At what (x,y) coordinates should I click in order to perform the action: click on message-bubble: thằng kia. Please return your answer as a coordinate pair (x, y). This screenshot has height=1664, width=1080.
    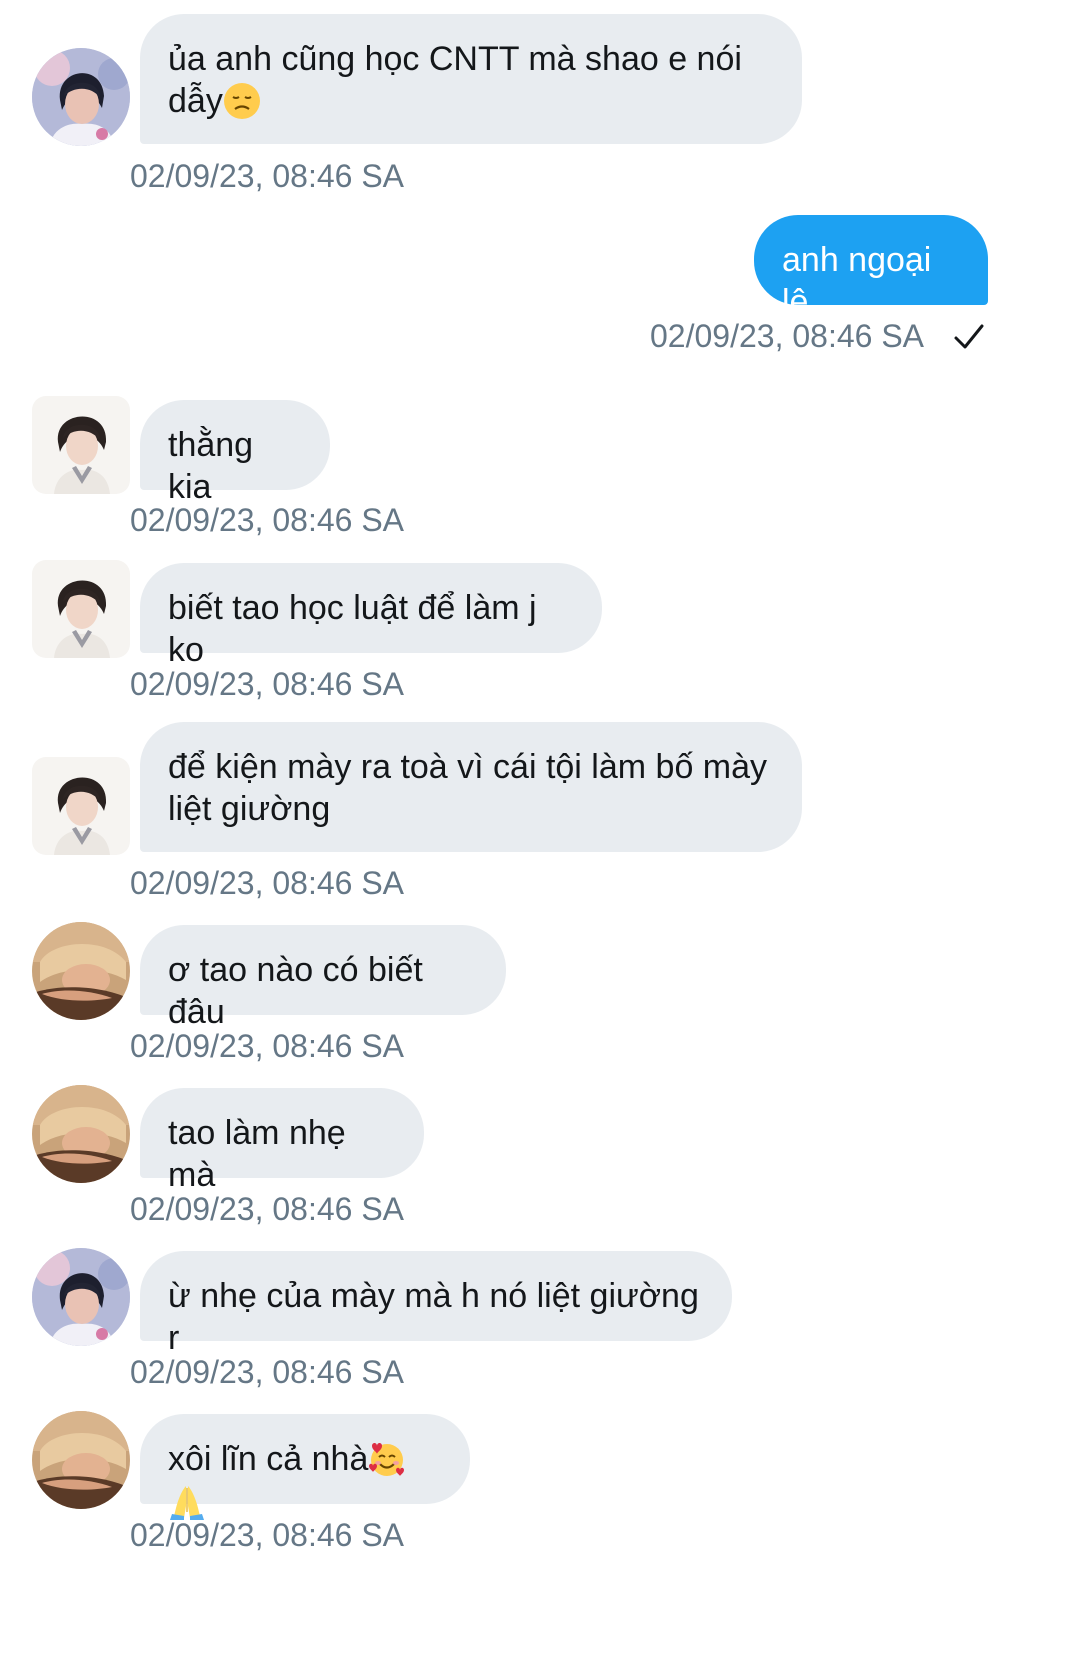
    Looking at the image, I should click on (235, 453).